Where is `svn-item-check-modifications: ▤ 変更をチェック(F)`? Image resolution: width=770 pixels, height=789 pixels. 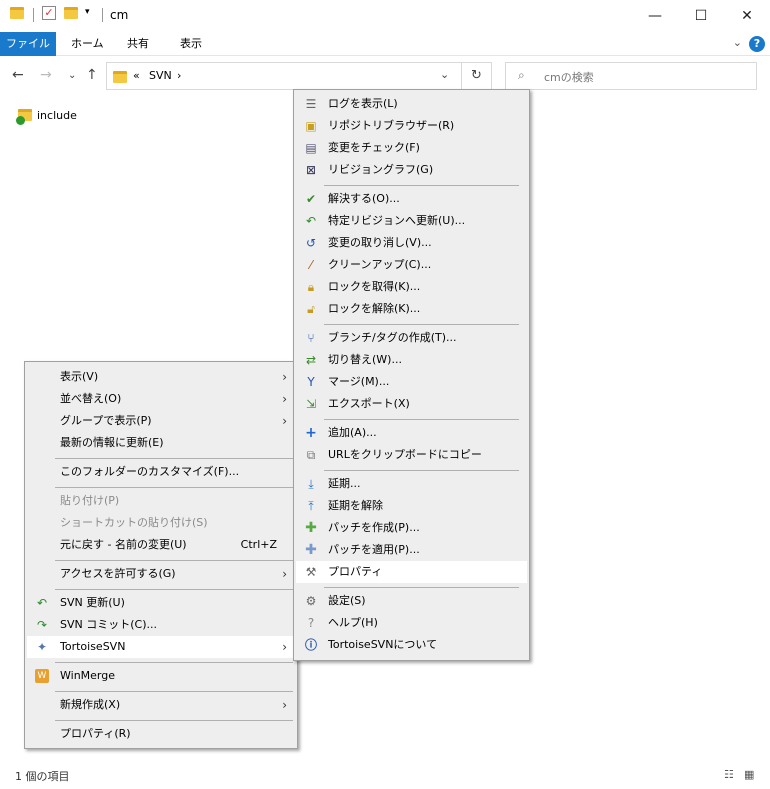 svn-item-check-modifications: ▤ 変更をチェック(F) is located at coordinates (411, 148).